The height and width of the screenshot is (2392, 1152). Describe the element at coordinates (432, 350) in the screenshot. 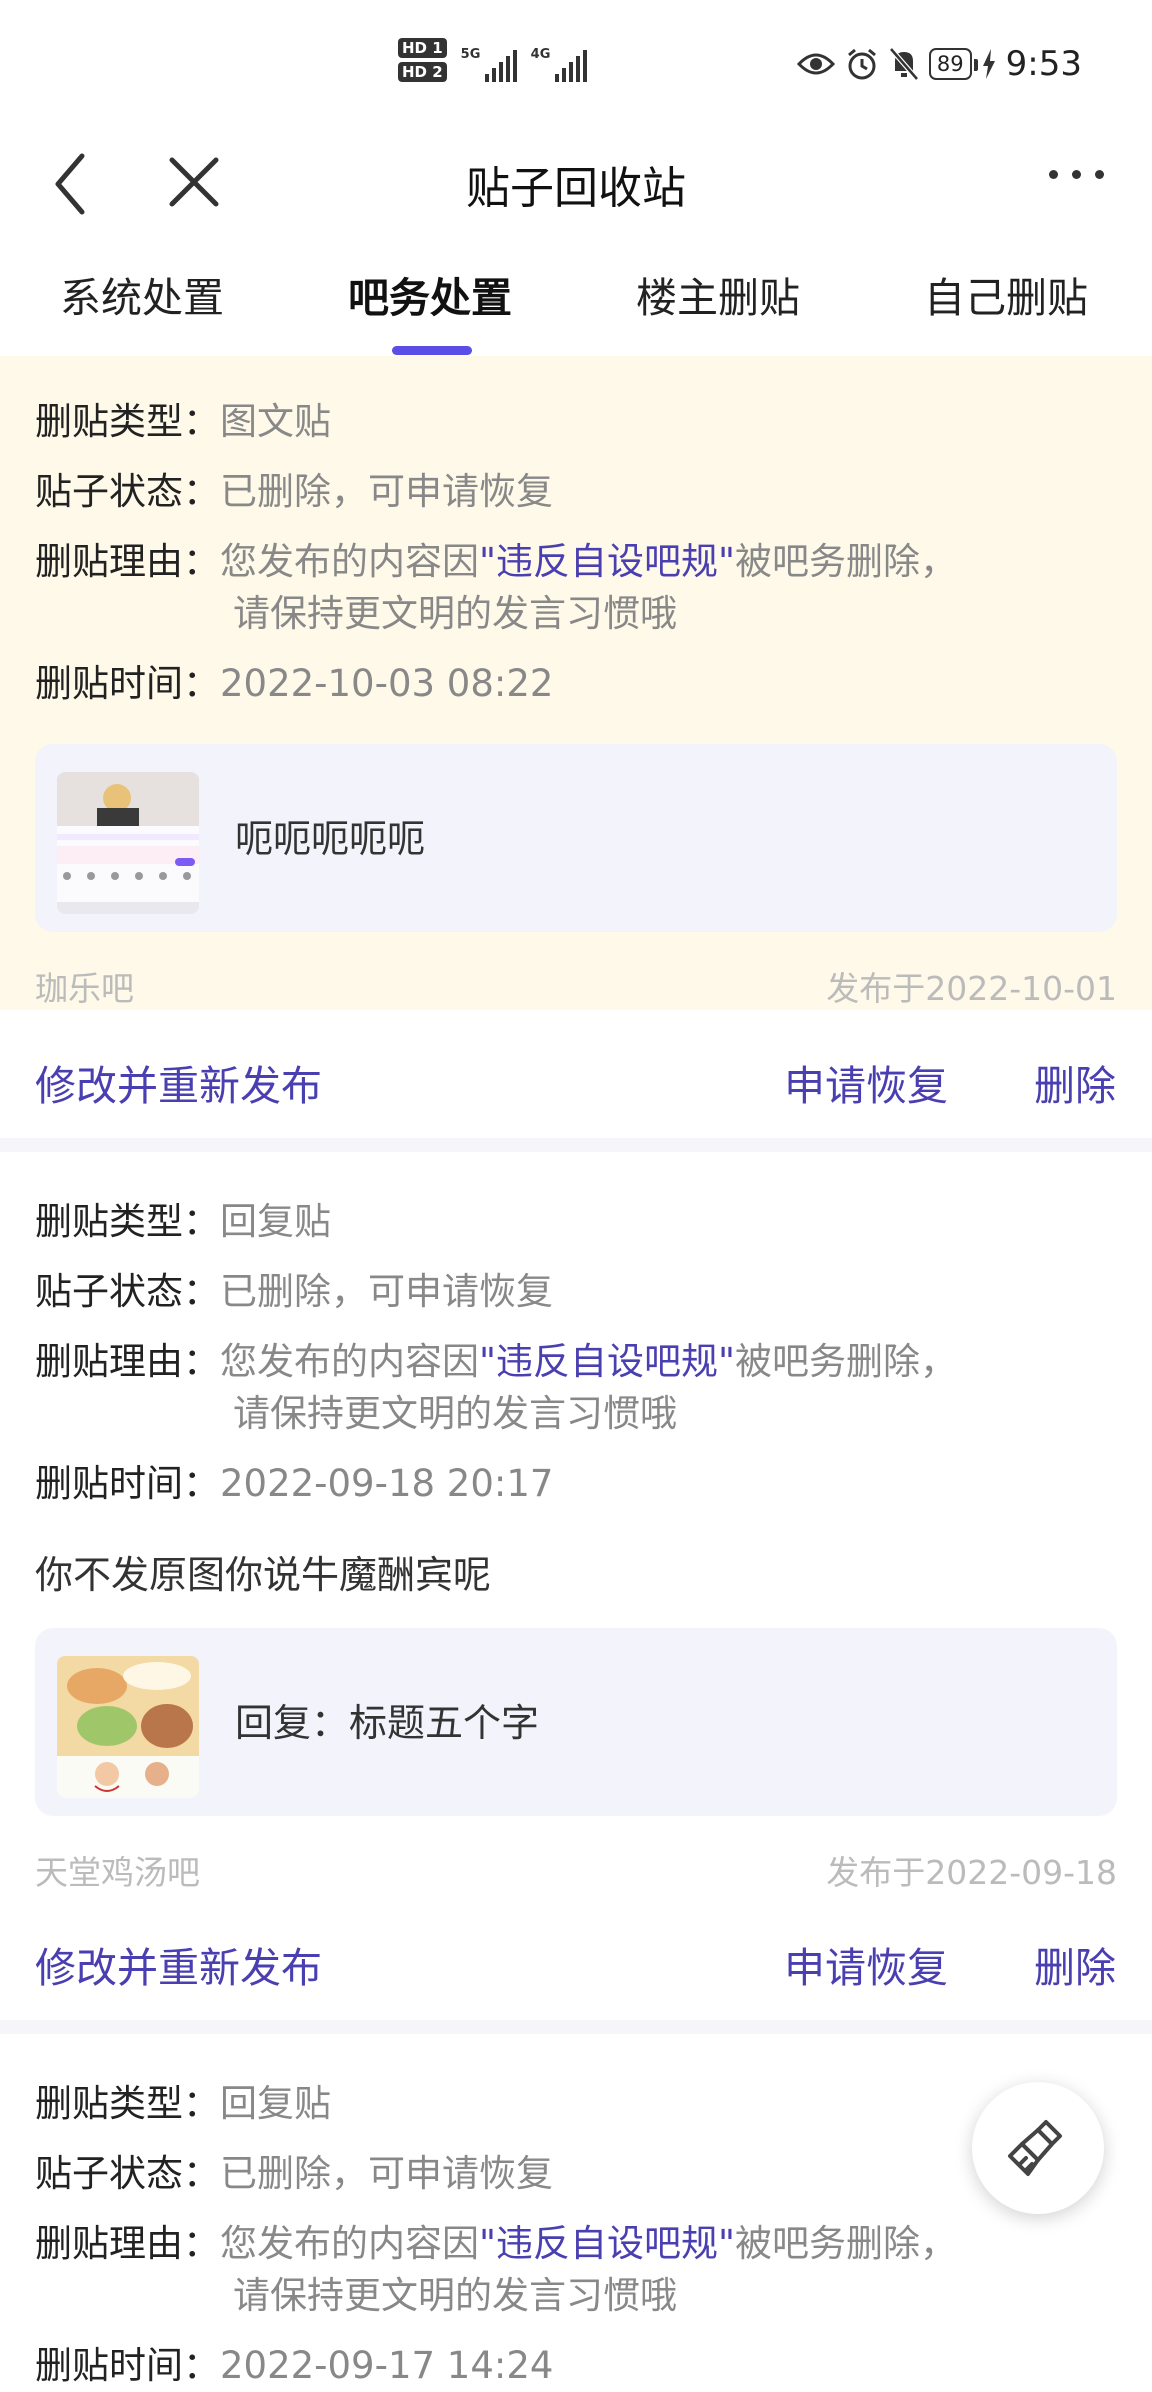

I see `tab-indicator` at that location.